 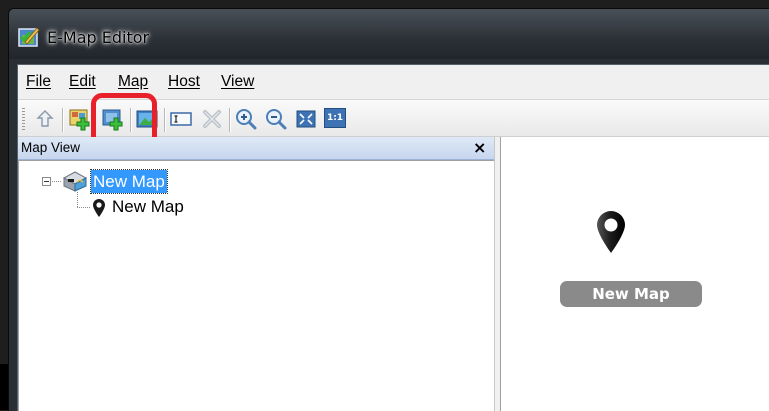 What do you see at coordinates (29, 37) in the screenshot?
I see `emap-editor-icon` at bounding box center [29, 37].